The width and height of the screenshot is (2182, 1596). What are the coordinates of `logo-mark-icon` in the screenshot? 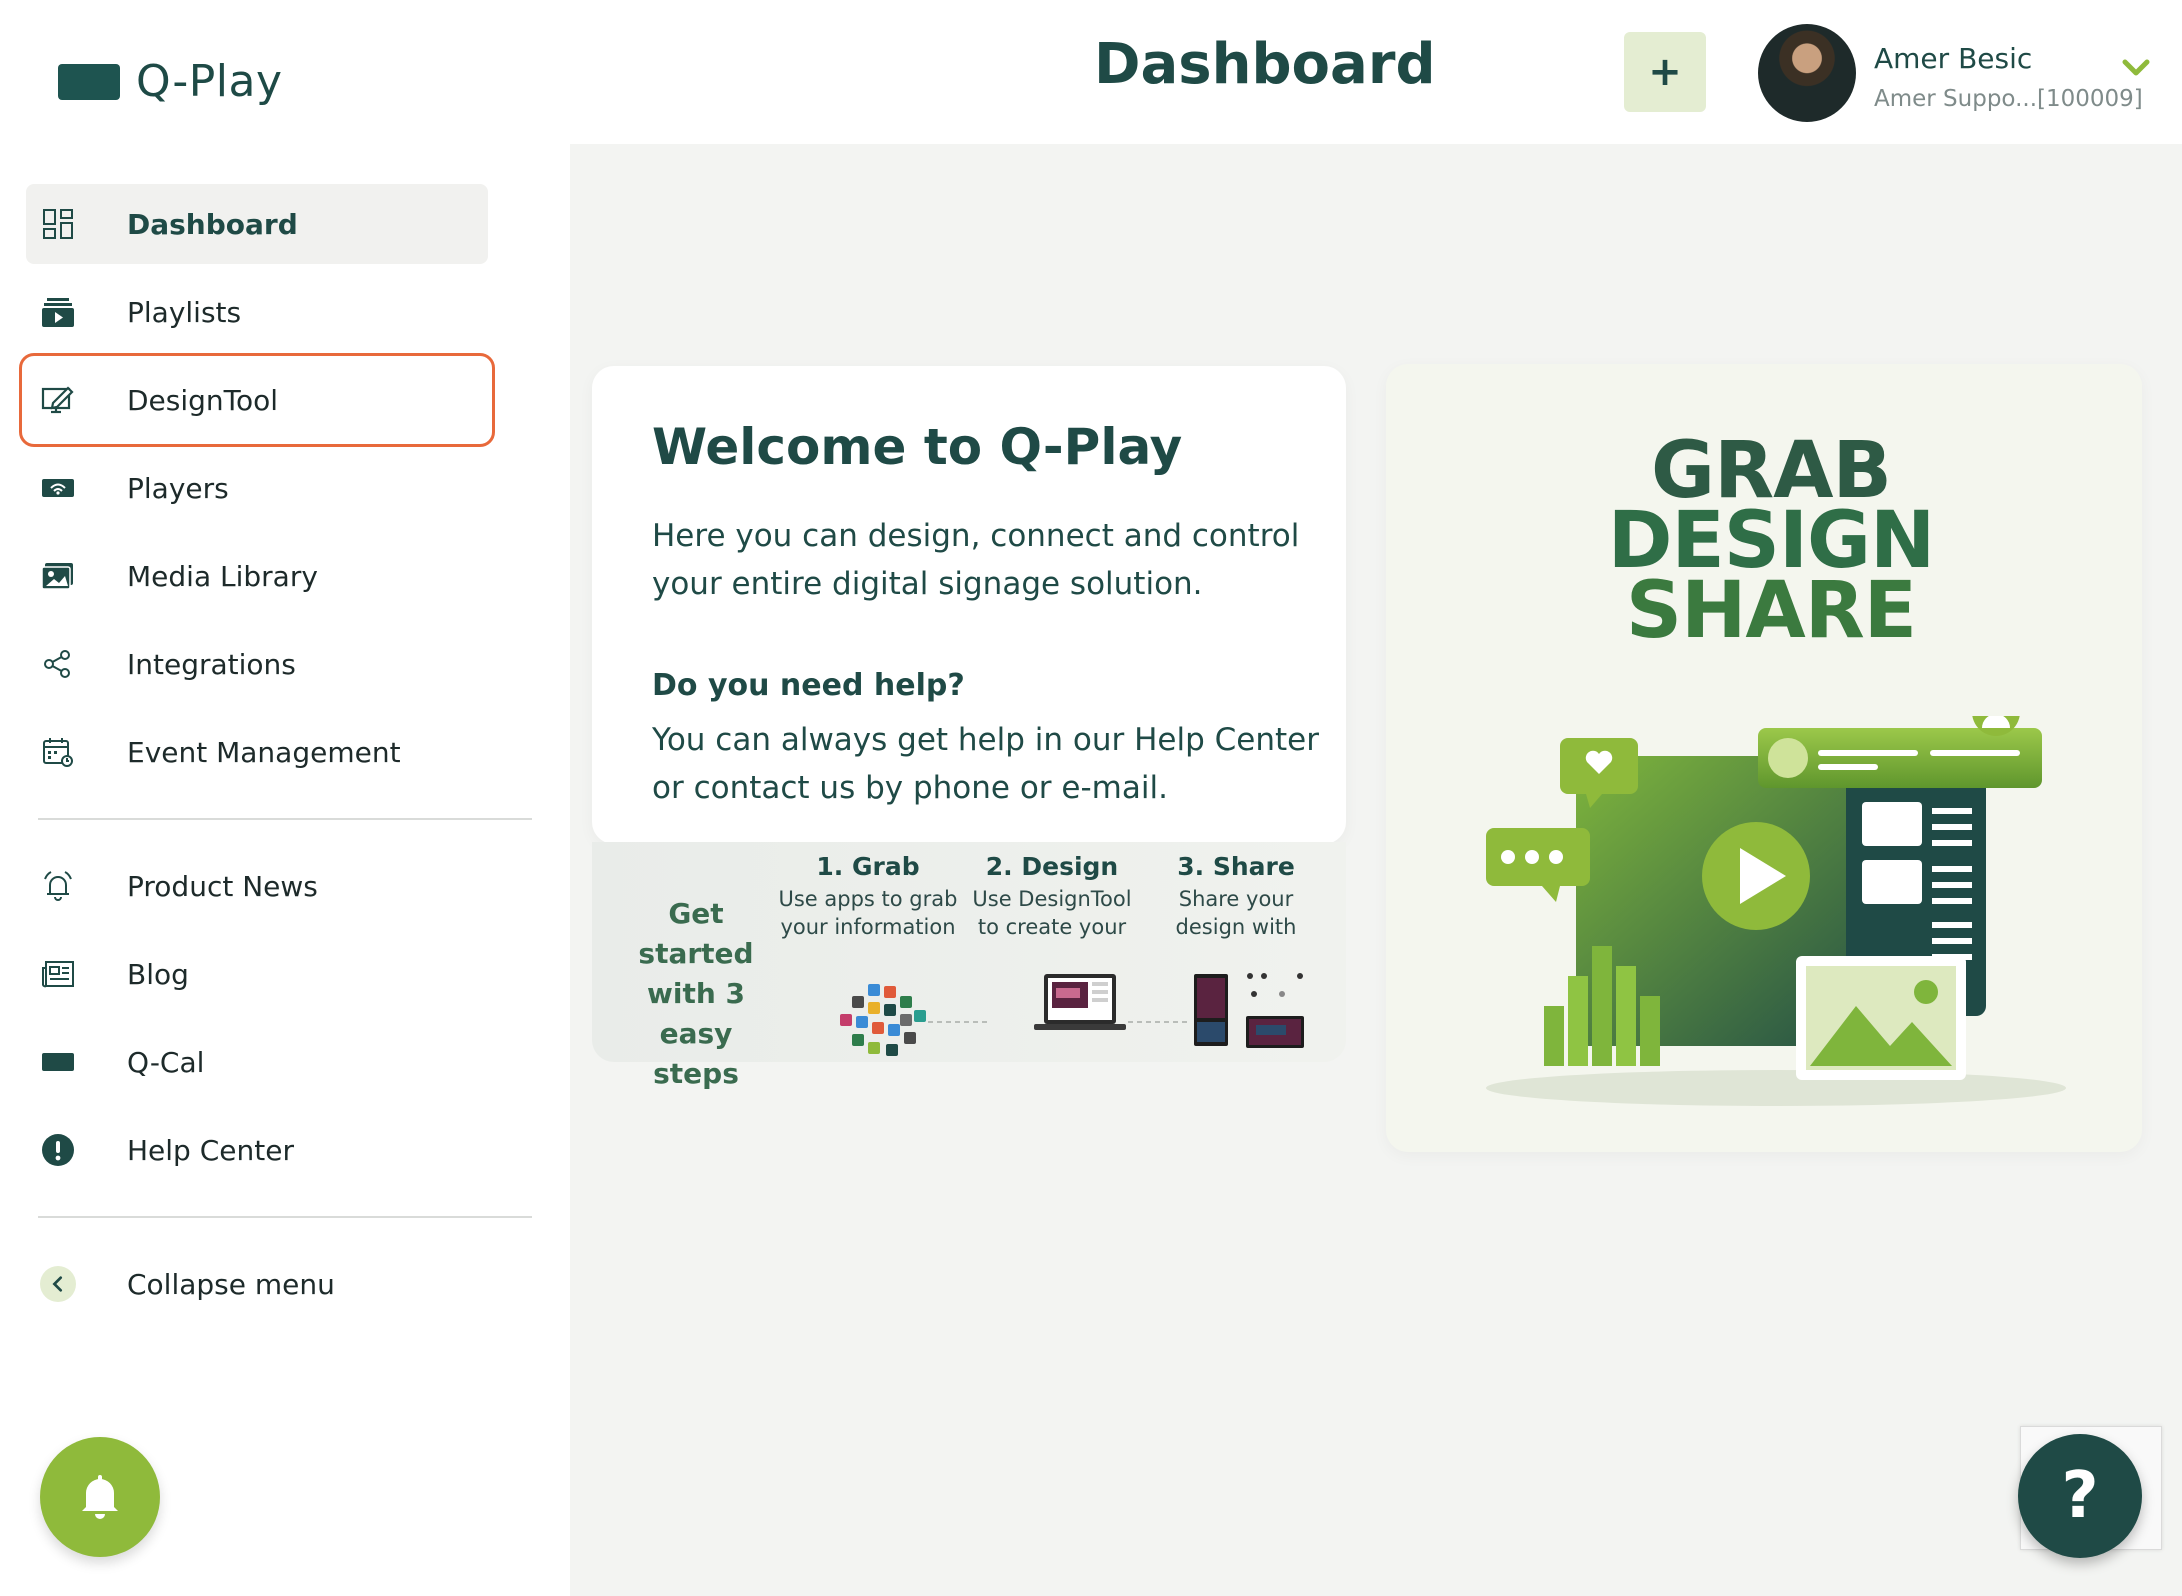 It's located at (89, 81).